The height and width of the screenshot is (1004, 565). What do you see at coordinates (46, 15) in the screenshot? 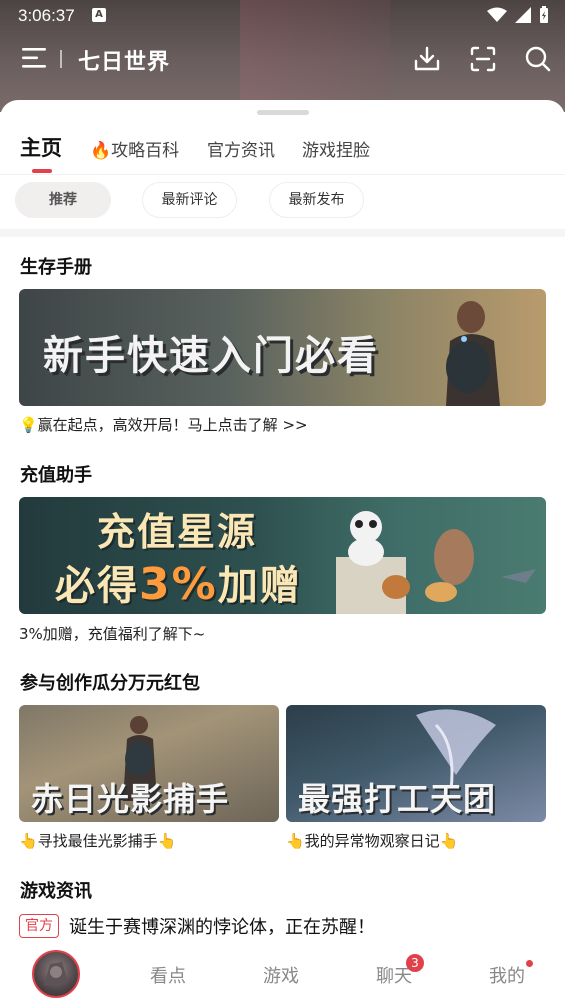
I see `status-time: 3:06:37` at bounding box center [46, 15].